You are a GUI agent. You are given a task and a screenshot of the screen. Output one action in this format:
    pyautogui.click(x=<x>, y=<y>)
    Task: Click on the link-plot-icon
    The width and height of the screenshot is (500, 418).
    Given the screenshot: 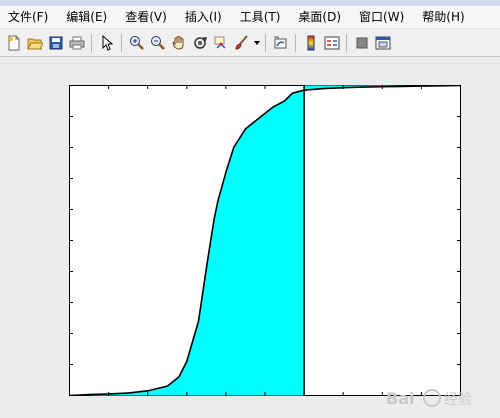 What is the action you would take?
    pyautogui.click(x=281, y=43)
    